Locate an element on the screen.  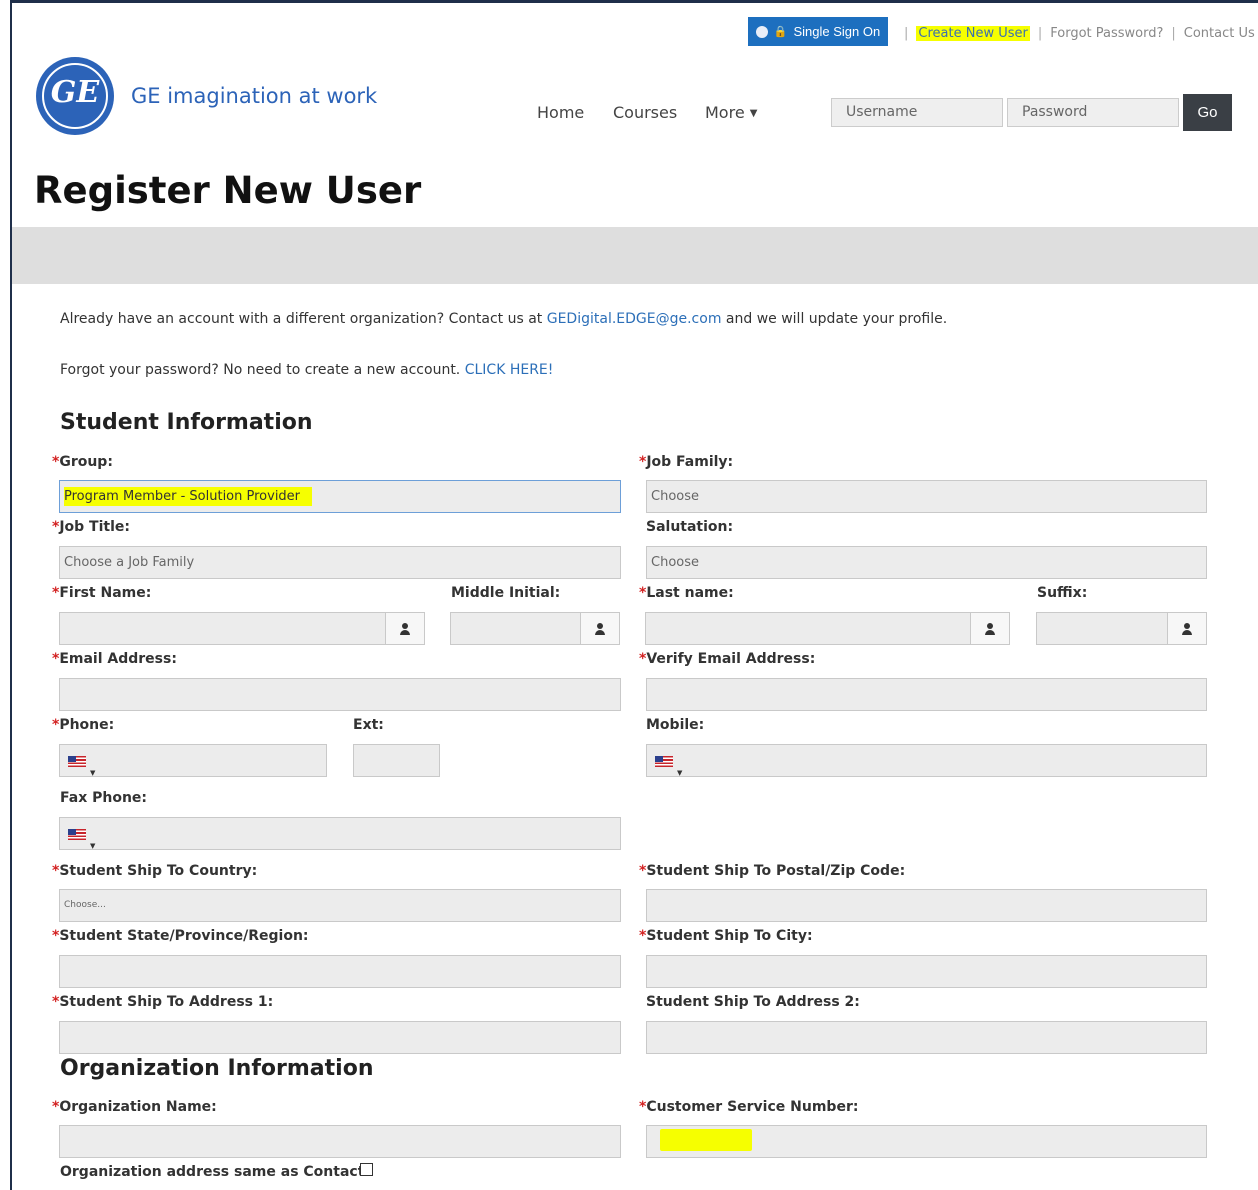
label-text: Last name: is located at coordinates (690, 593).